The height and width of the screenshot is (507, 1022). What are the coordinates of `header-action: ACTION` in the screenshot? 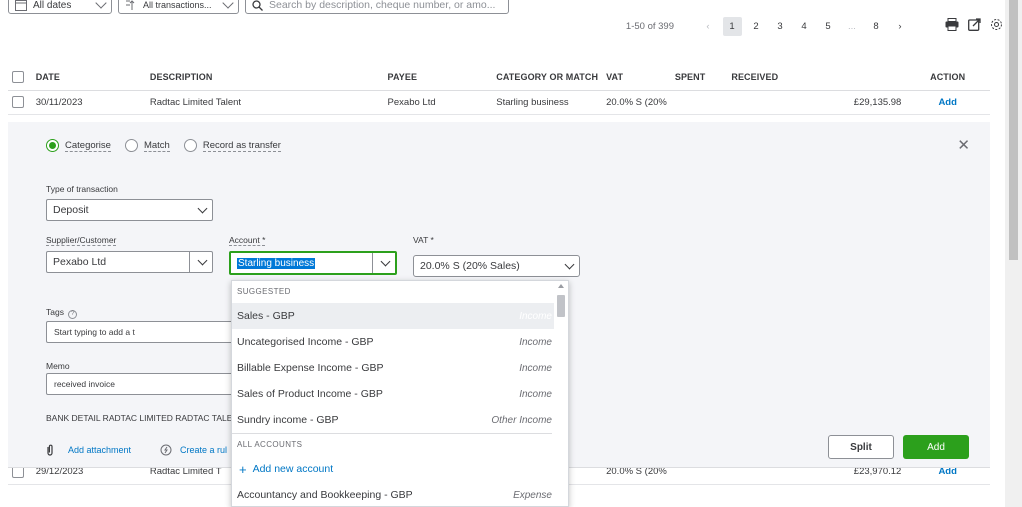 It's located at (947, 77).